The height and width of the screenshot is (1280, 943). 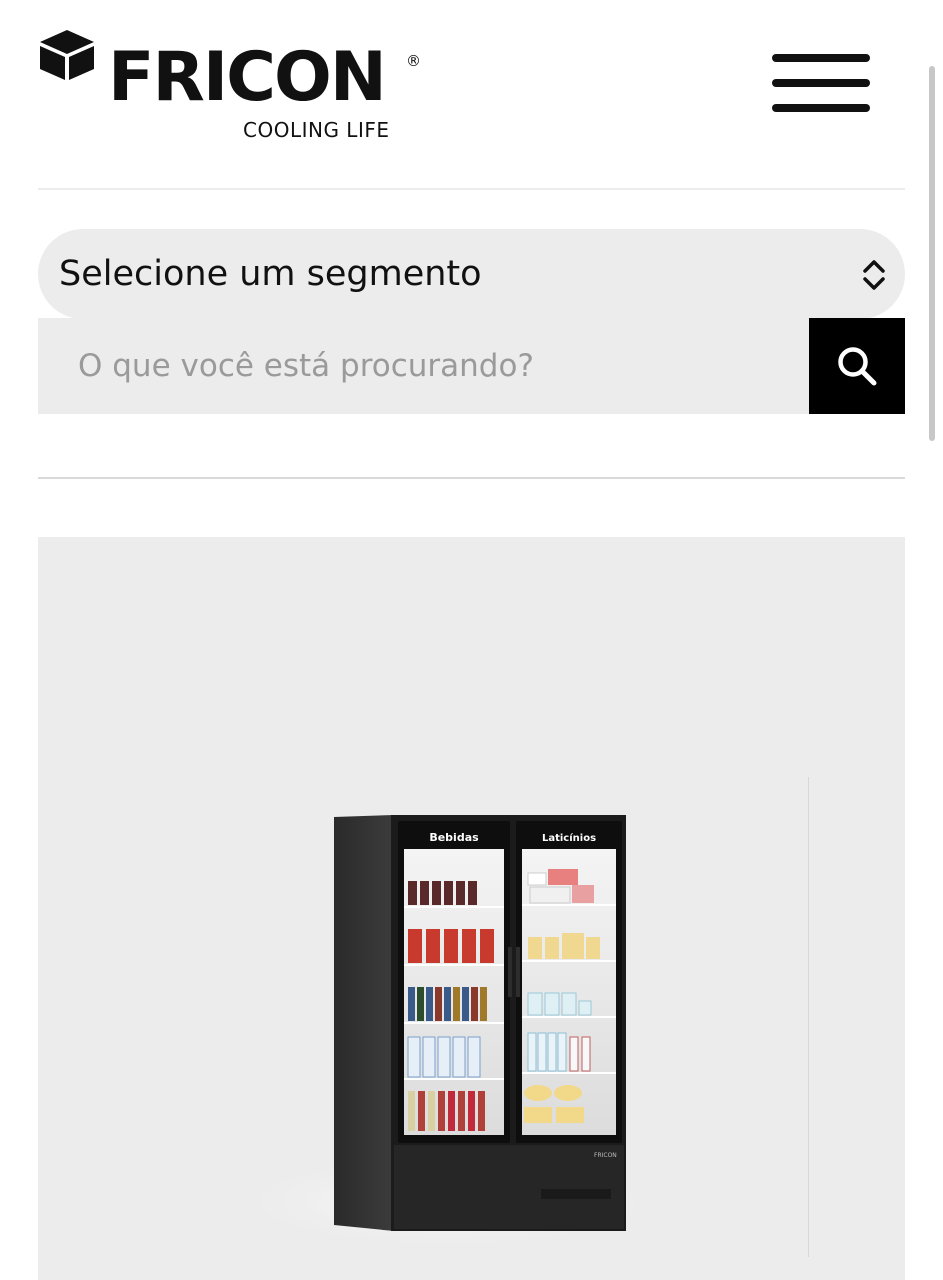 What do you see at coordinates (808, 1017) in the screenshot?
I see `card-divider` at bounding box center [808, 1017].